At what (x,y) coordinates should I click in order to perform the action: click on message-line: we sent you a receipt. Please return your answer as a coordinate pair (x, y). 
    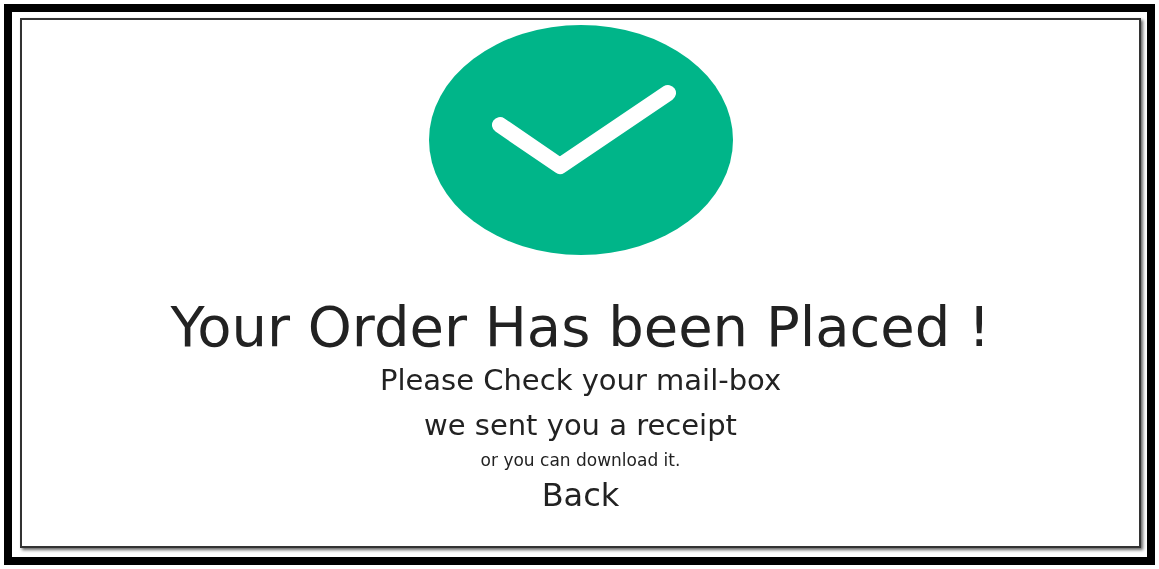
    Looking at the image, I should click on (580, 425).